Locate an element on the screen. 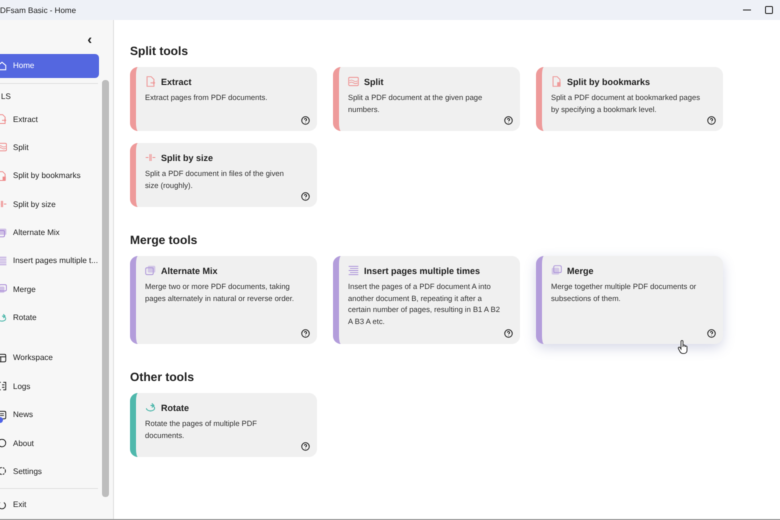  sidebar-item: Merge is located at coordinates (49, 289).